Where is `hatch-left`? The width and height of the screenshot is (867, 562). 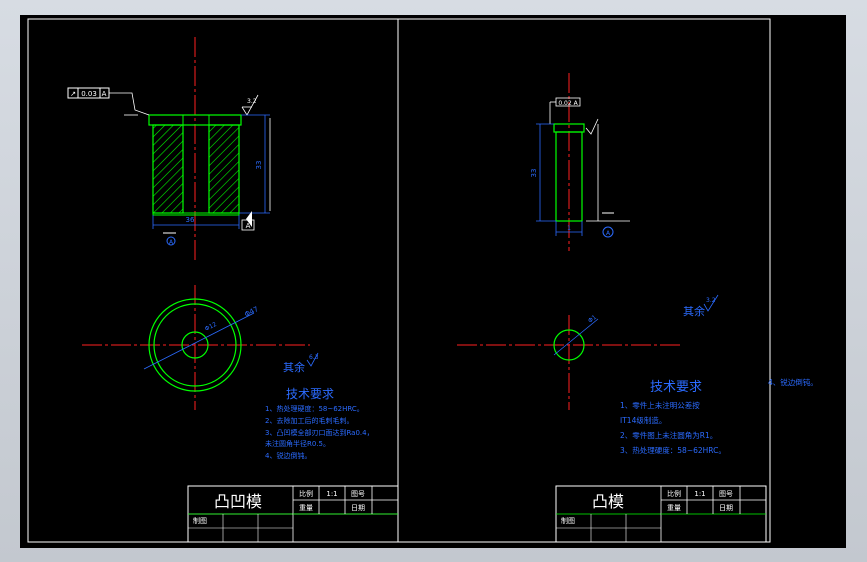 hatch-left is located at coordinates (168, 169).